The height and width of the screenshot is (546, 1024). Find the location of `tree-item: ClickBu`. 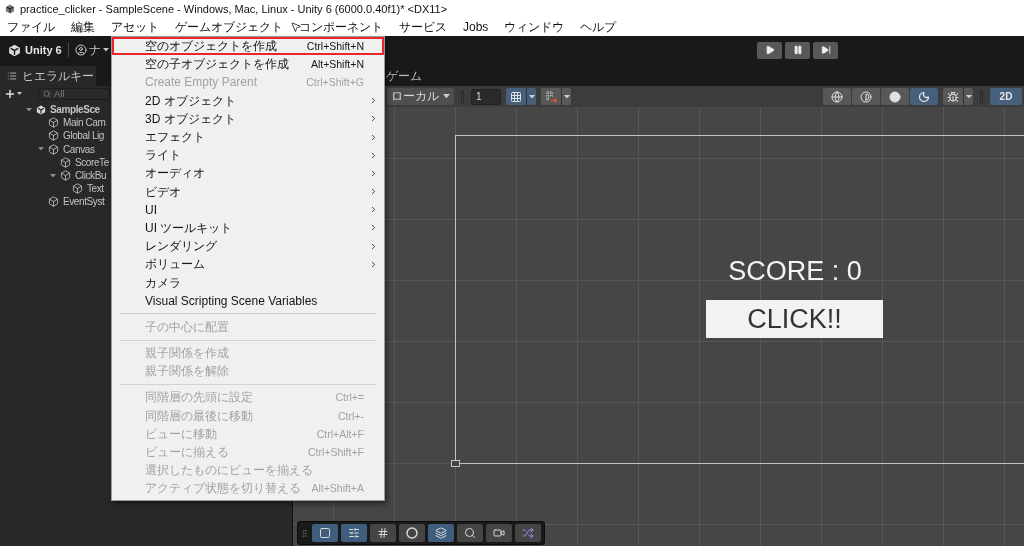

tree-item: ClickBu is located at coordinates (83, 176).